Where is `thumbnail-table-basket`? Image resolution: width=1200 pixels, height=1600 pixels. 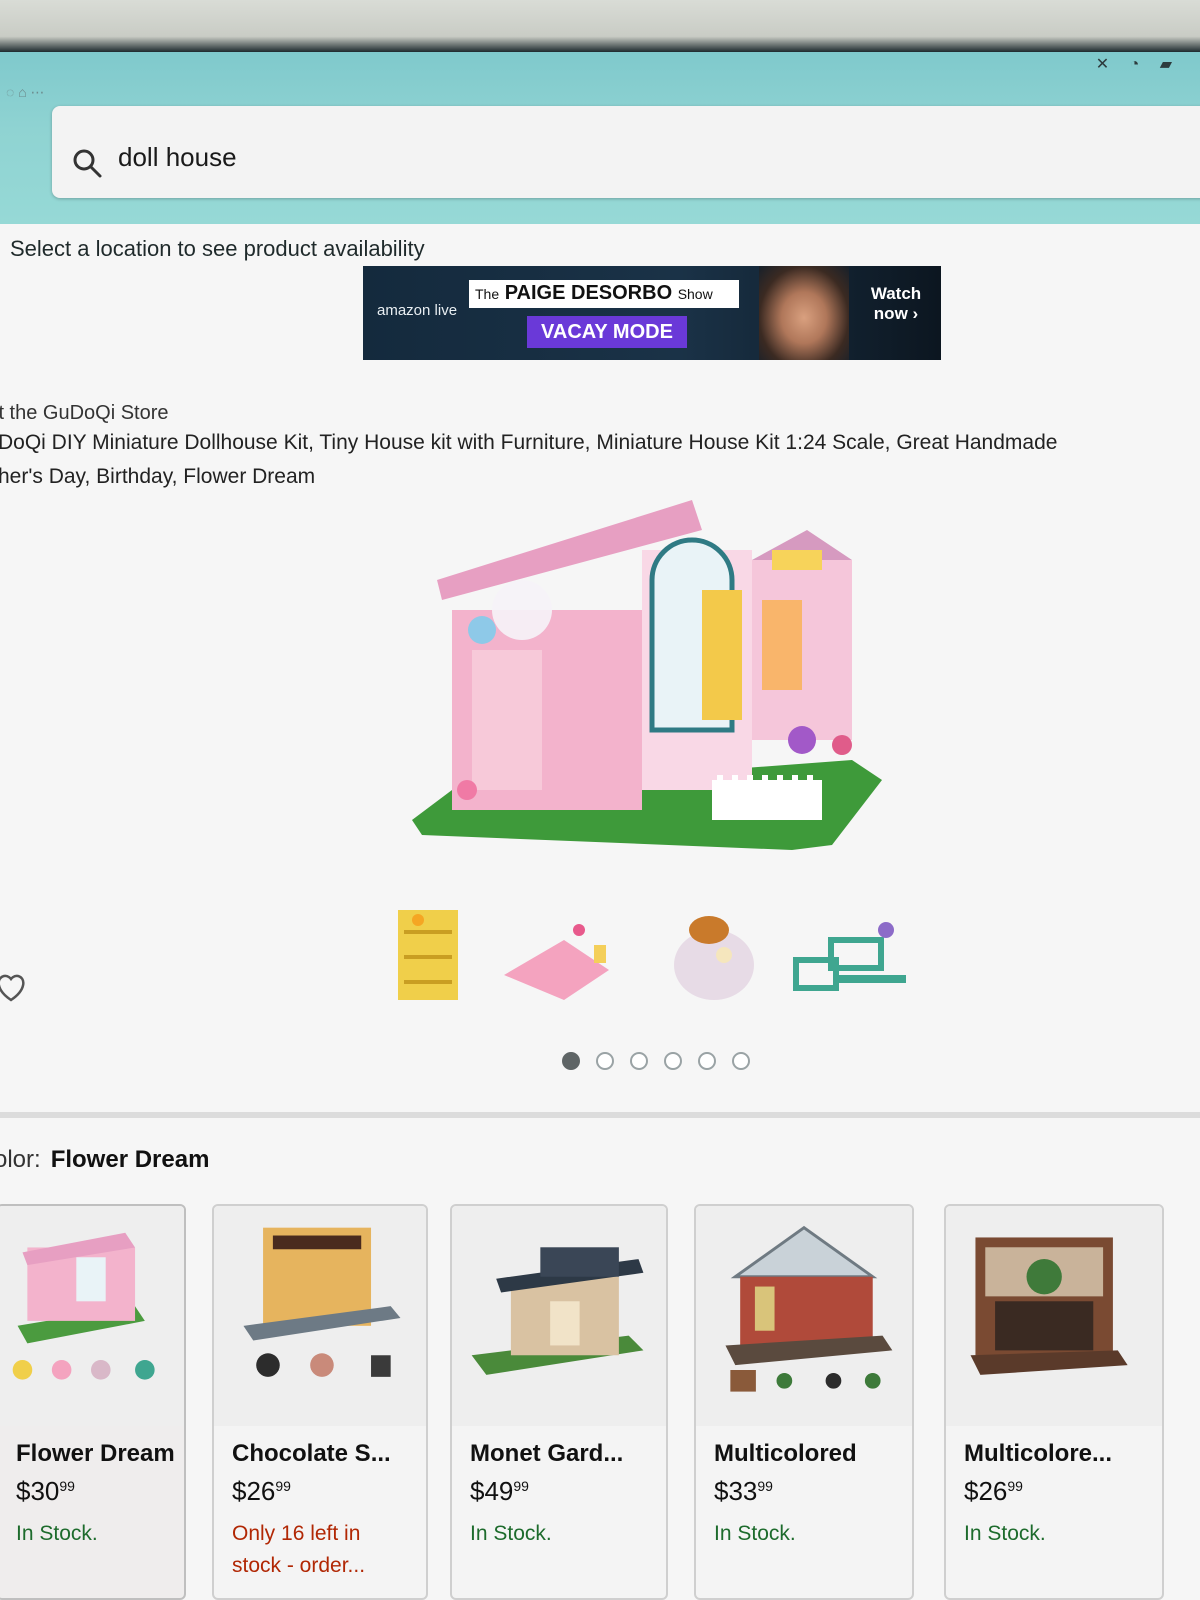
thumbnail-table-basket is located at coordinates (724, 955).